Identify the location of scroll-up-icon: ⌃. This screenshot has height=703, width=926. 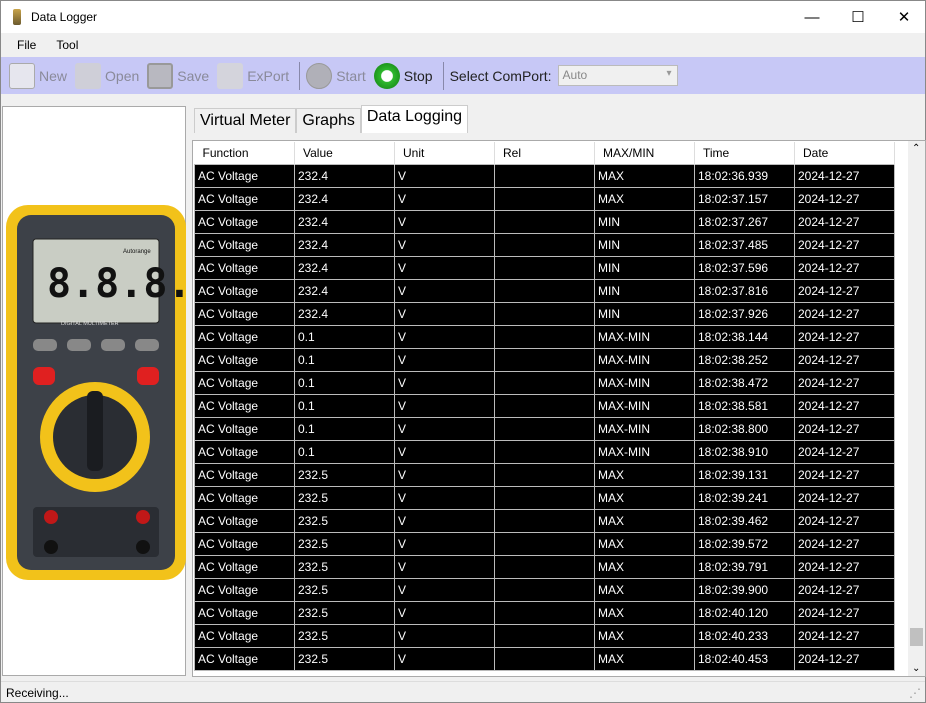
(916, 148).